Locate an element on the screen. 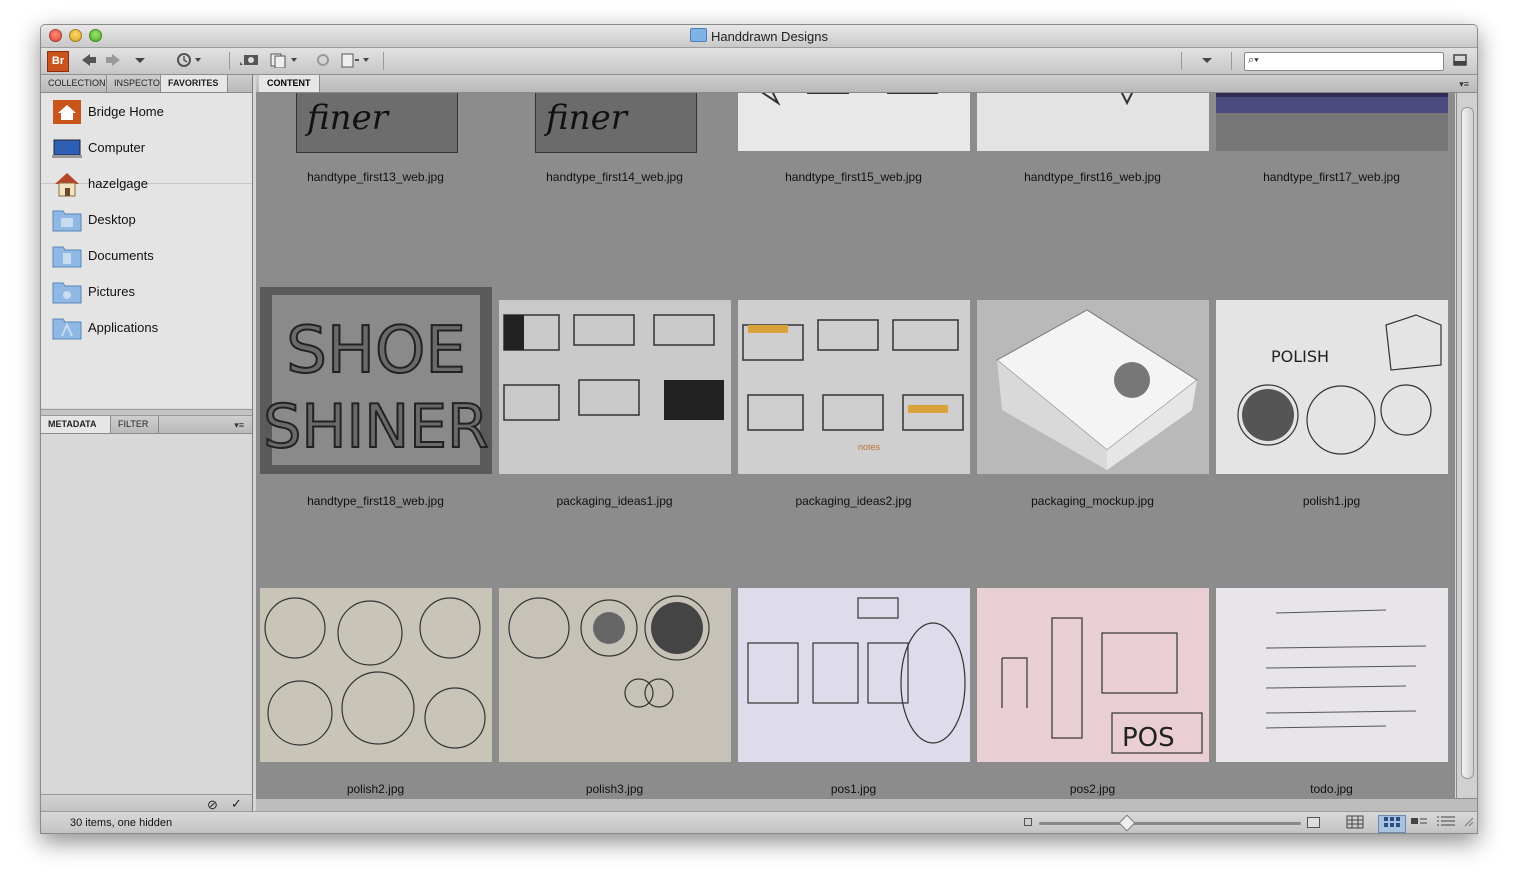 The image size is (1516, 887). forward-arrow-icon is located at coordinates (113, 61).